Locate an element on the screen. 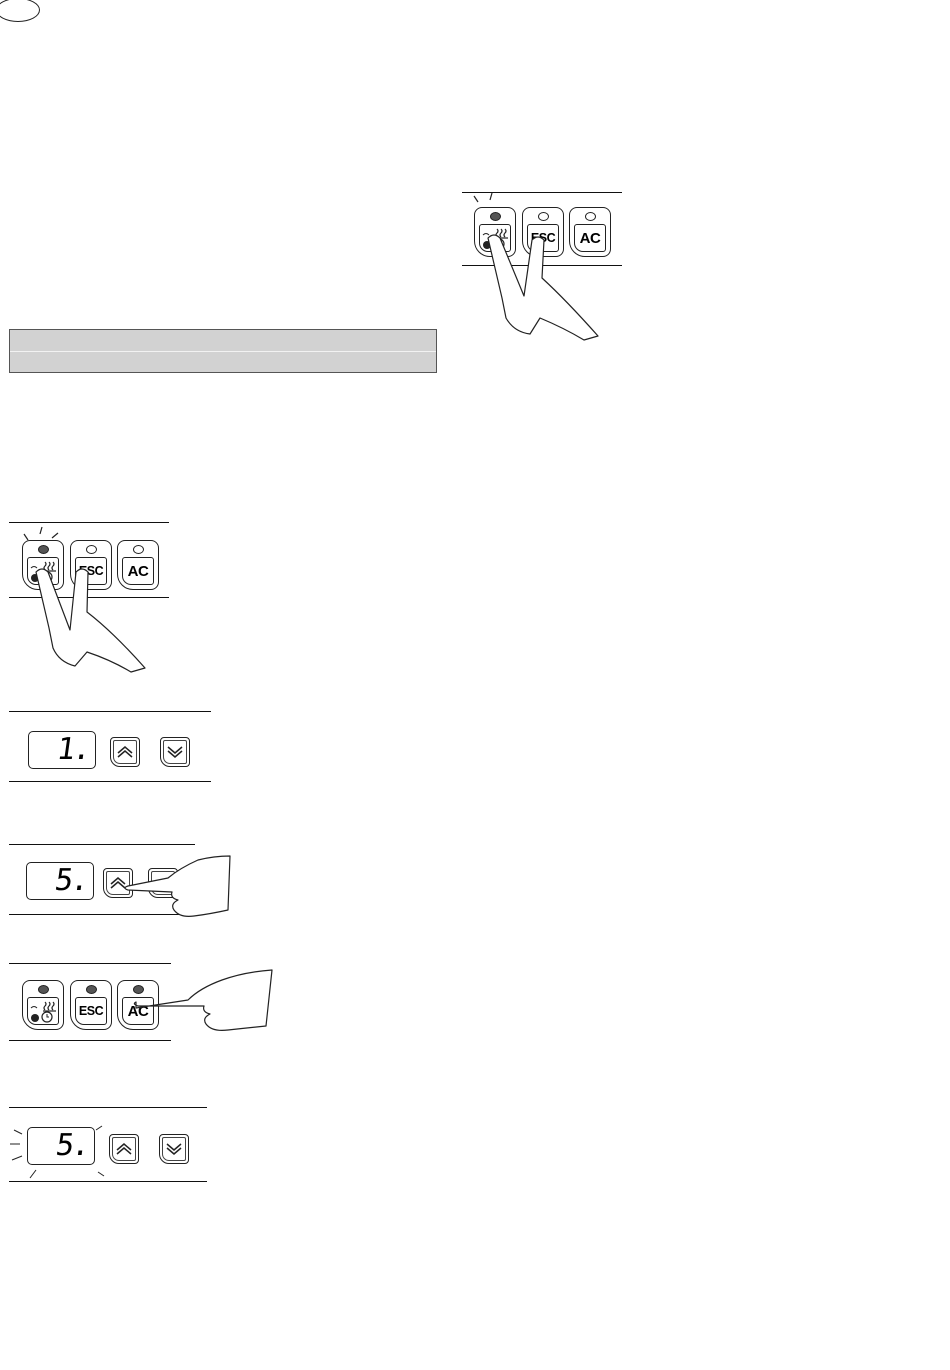 The height and width of the screenshot is (1370, 950). program-display: 1. is located at coordinates (62, 750).